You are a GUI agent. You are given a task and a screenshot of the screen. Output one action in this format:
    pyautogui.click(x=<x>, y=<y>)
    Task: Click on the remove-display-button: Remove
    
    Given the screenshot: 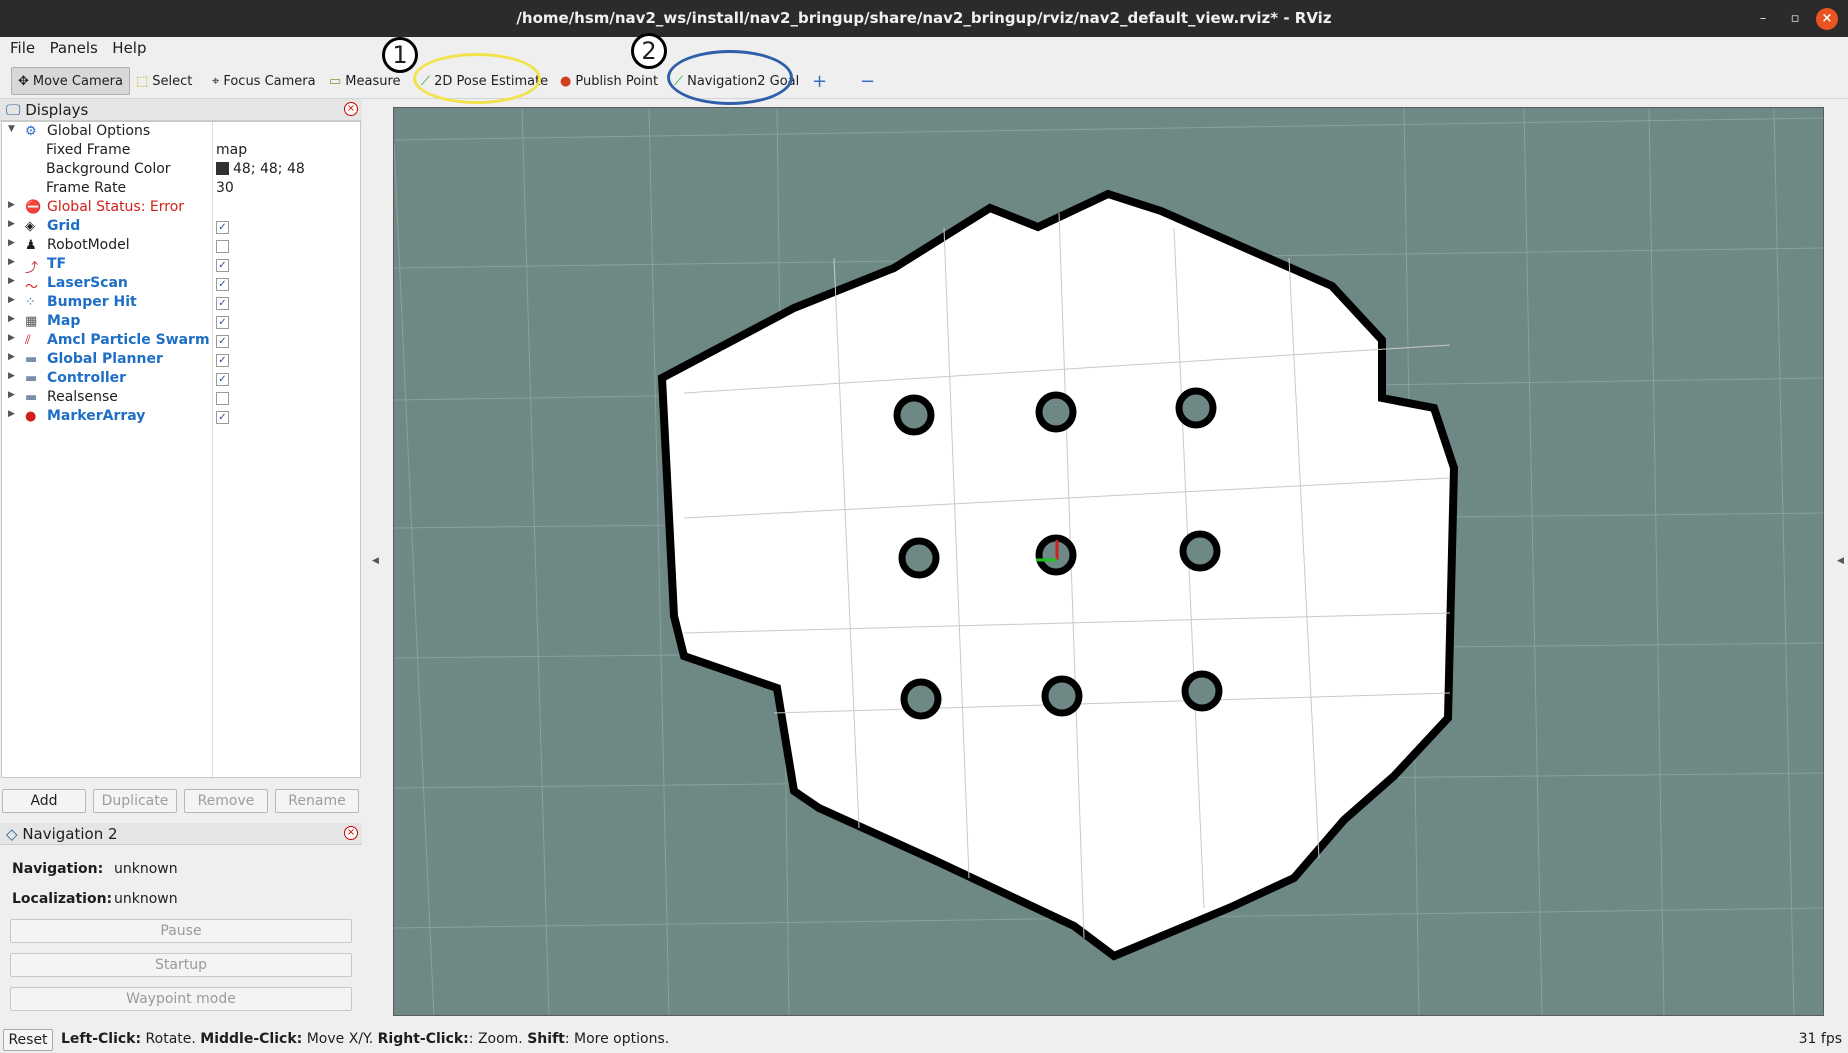 What is the action you would take?
    pyautogui.click(x=226, y=801)
    